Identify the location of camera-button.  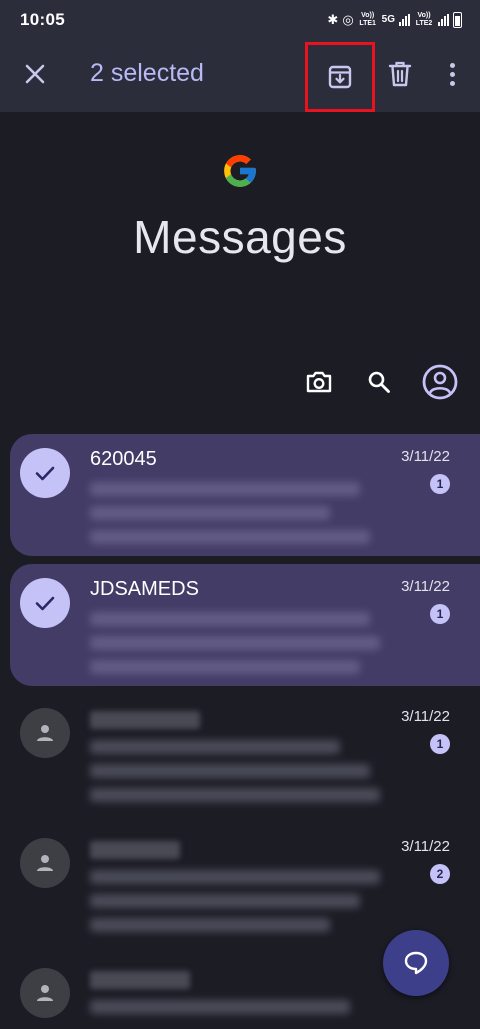
(319, 382).